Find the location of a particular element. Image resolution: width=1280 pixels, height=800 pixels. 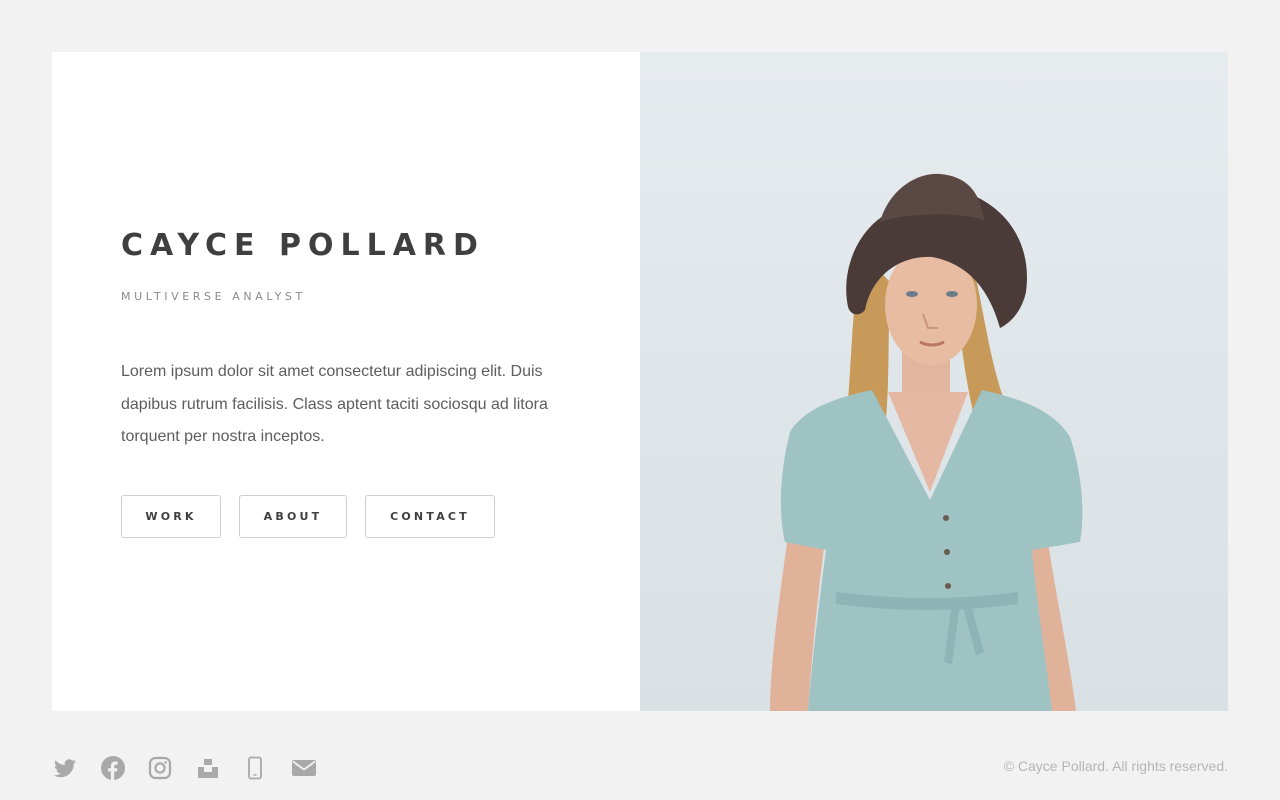

instagram-icon is located at coordinates (172, 768).